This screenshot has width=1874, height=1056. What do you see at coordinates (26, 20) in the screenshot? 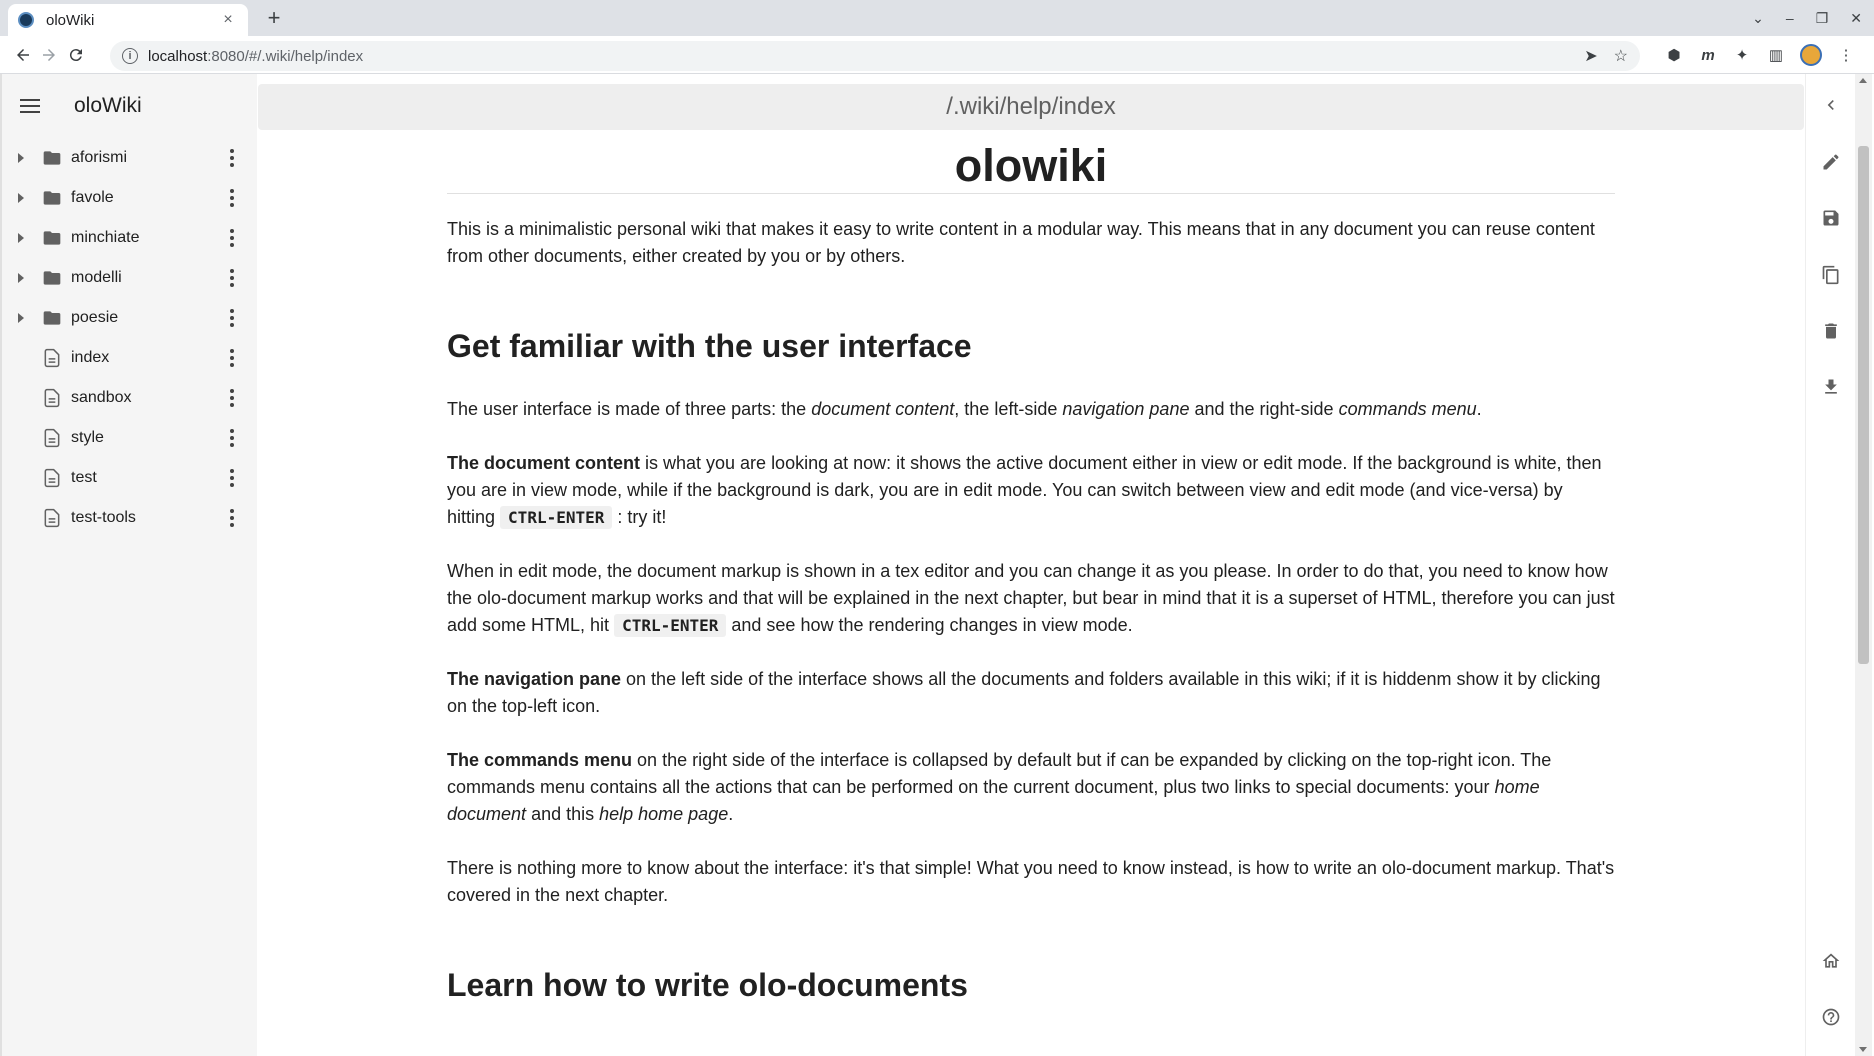
I see `olowiki-favicon-icon` at bounding box center [26, 20].